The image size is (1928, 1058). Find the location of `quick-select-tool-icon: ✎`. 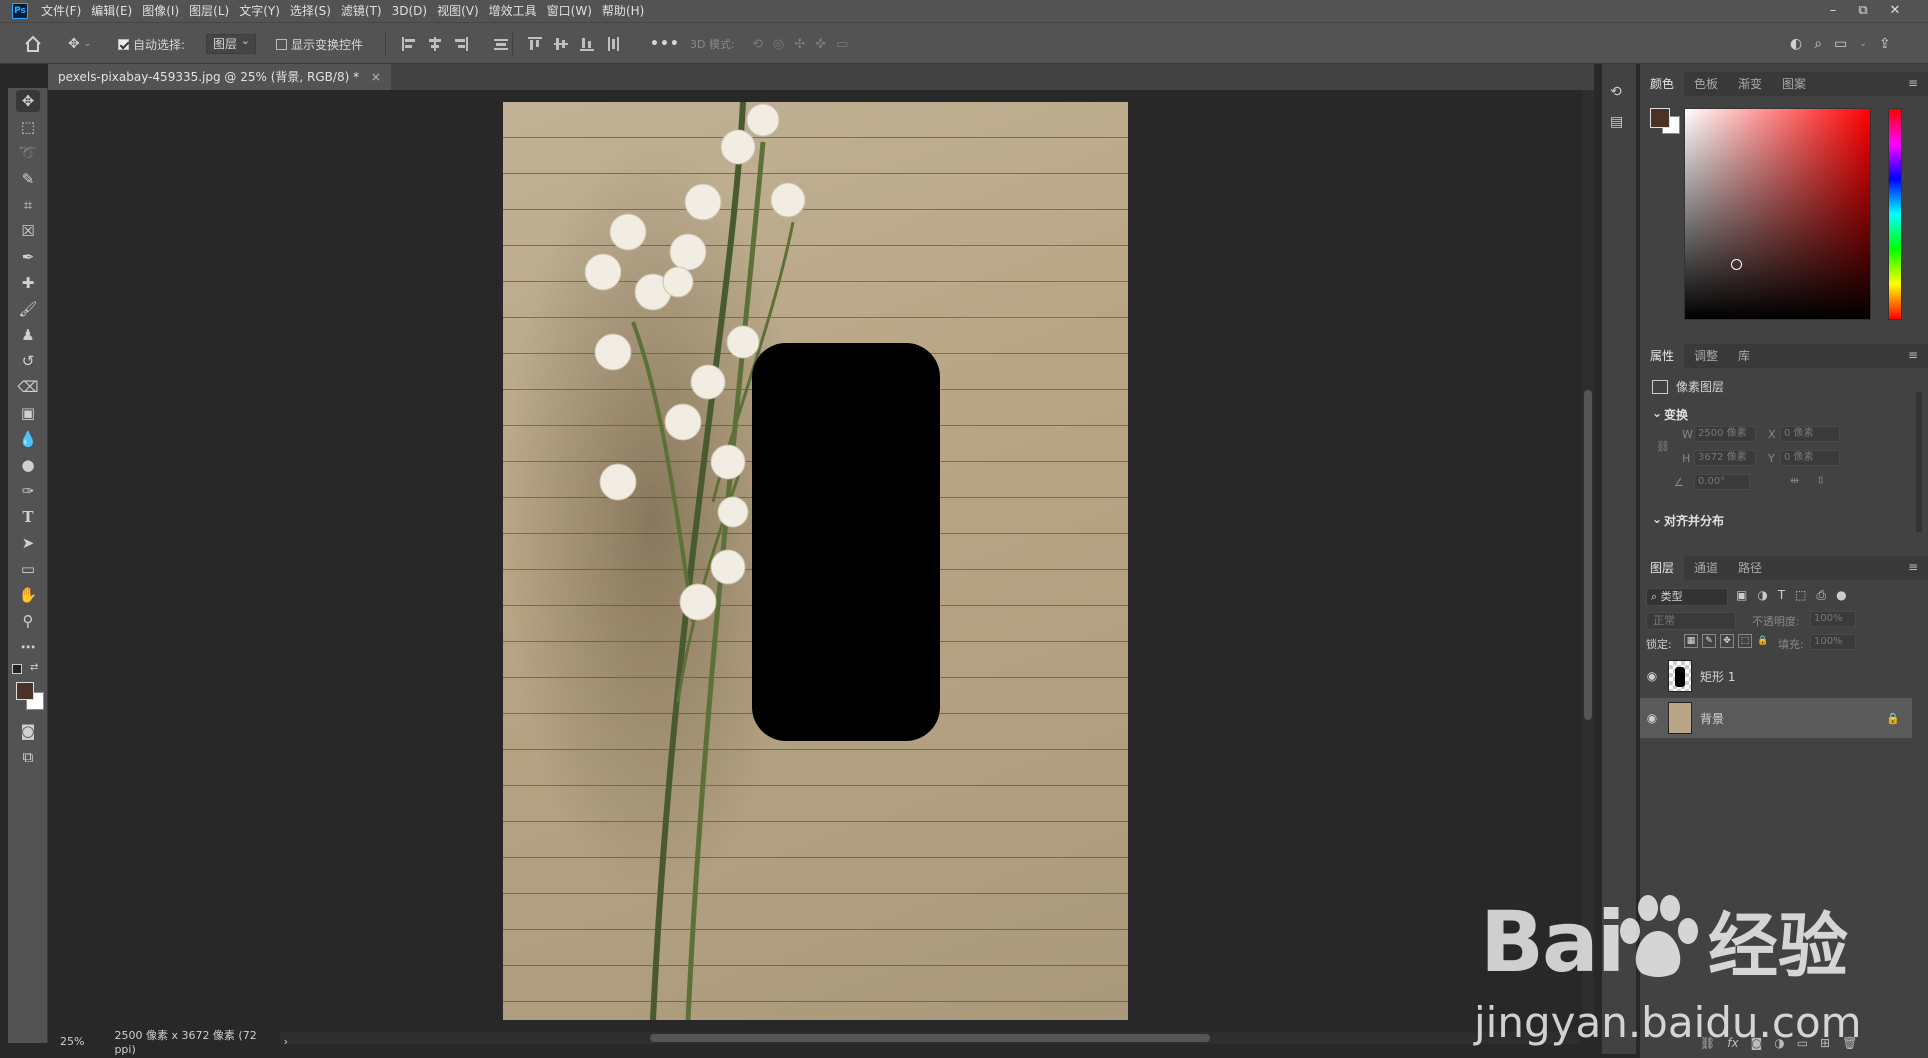

quick-select-tool-icon: ✎ is located at coordinates (28, 179).